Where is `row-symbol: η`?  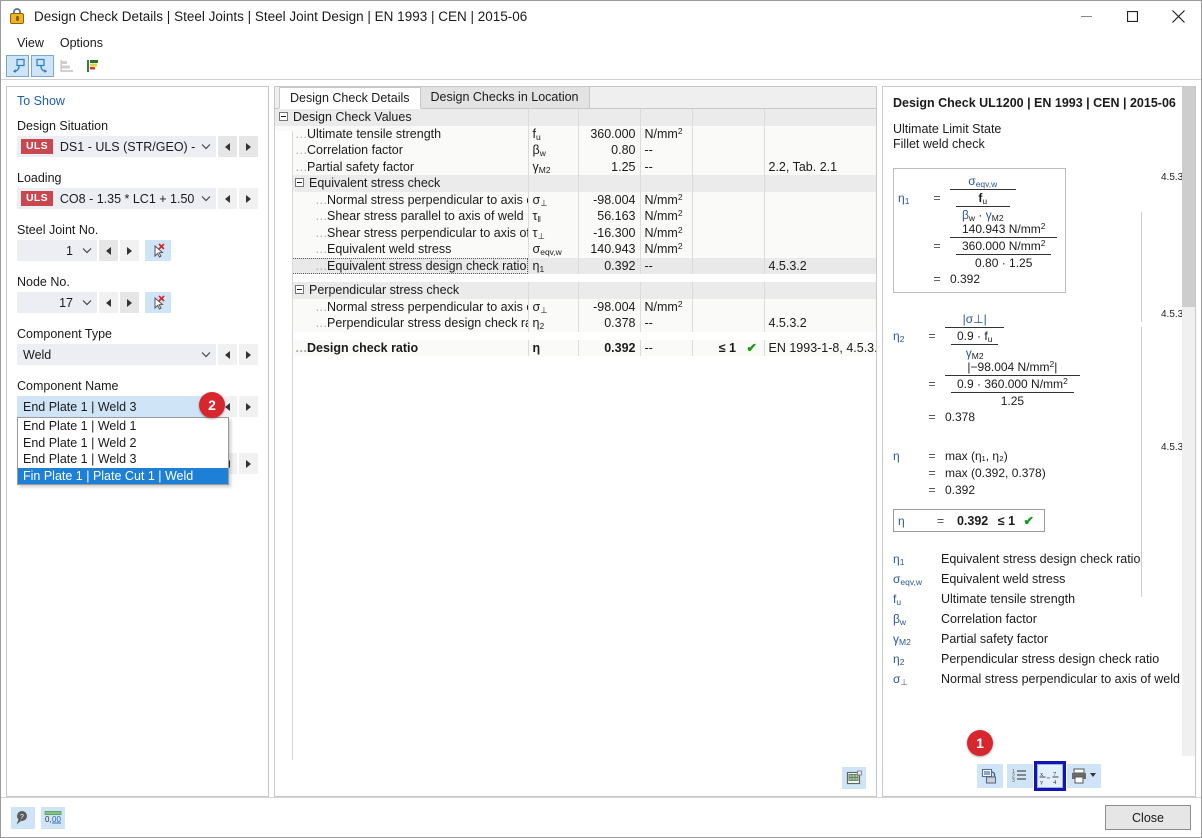 row-symbol: η is located at coordinates (552, 347).